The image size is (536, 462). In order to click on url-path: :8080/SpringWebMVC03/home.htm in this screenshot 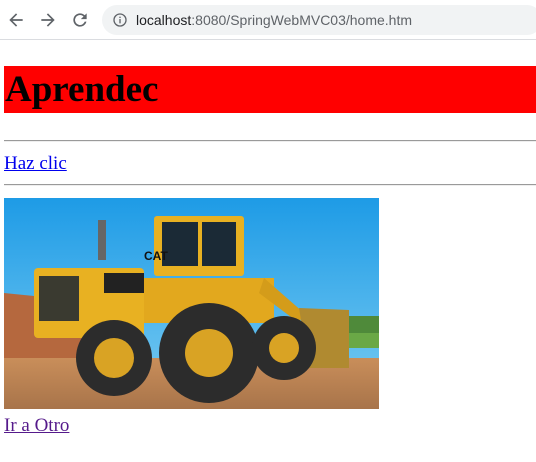, I will do `click(302, 20)`.